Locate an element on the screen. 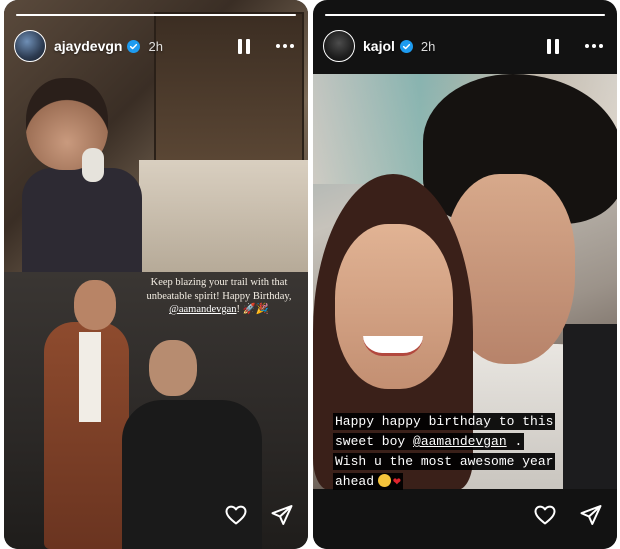 The image size is (620, 549). toy-gun-shape is located at coordinates (93, 165).